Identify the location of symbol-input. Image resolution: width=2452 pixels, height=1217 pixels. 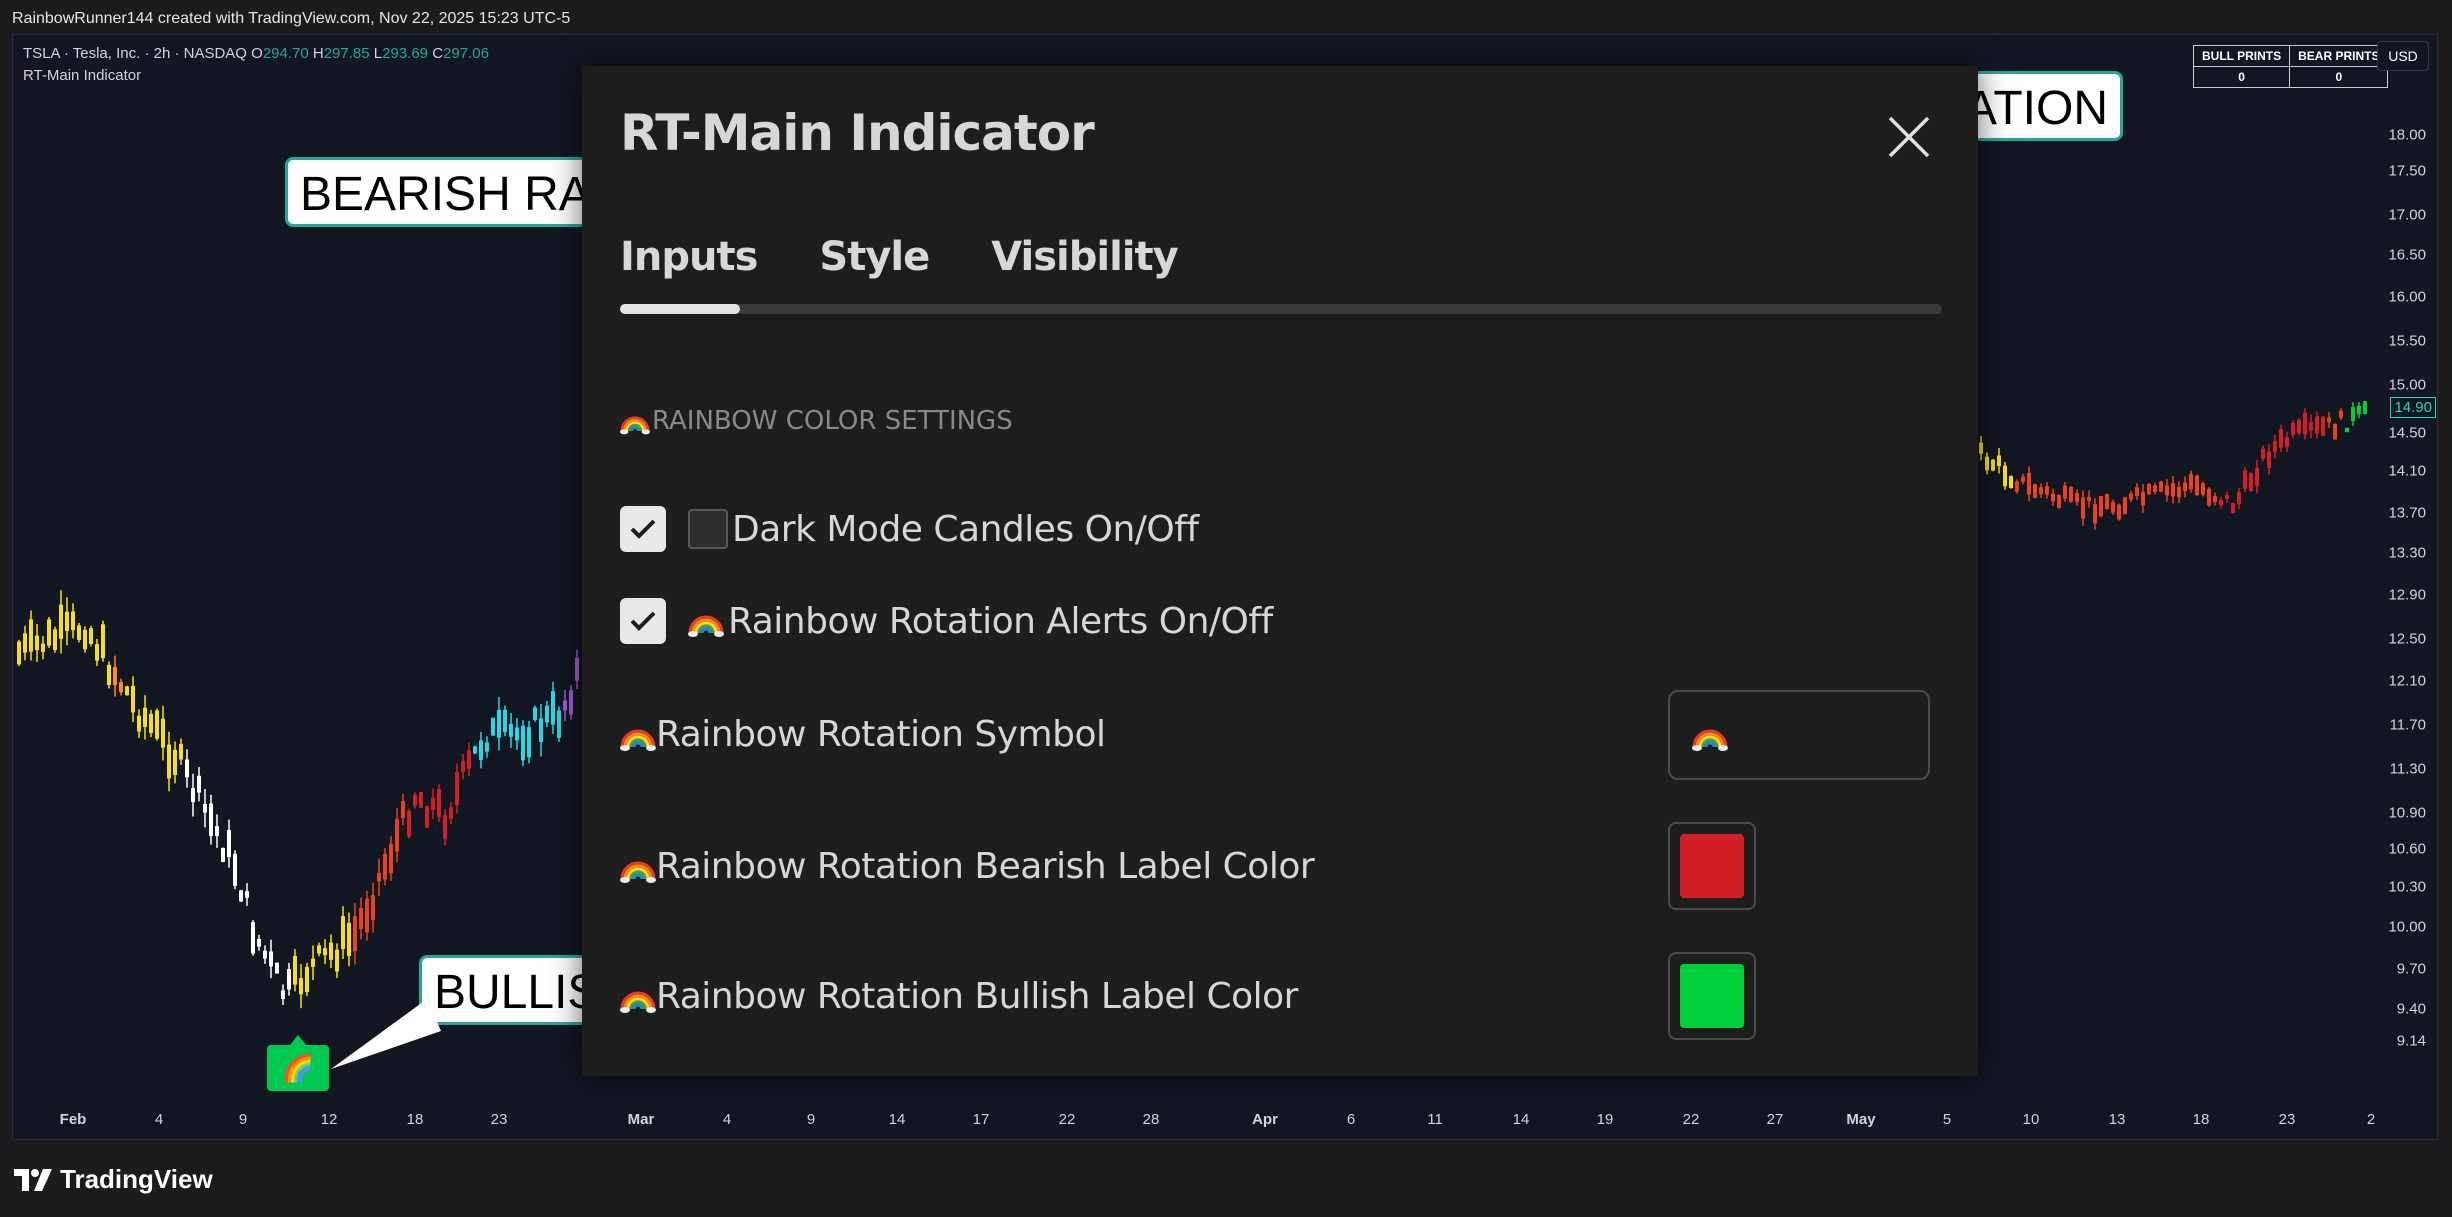
(1799, 735).